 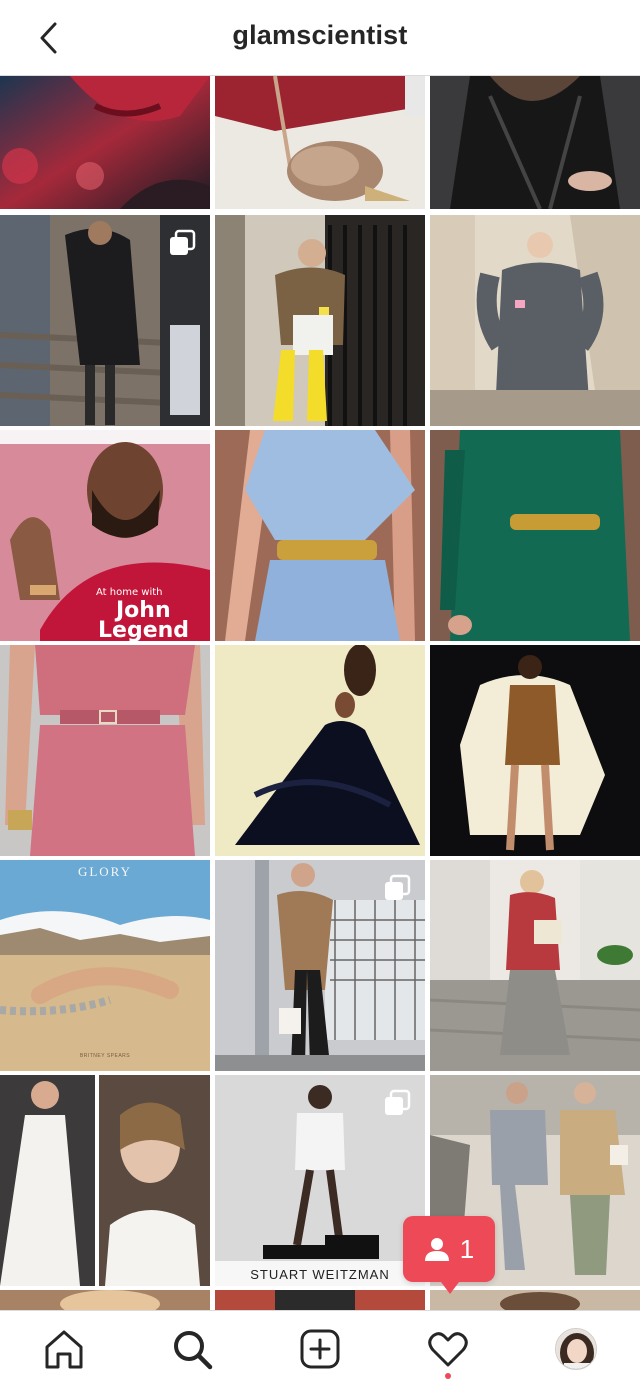 I want to click on activity-notification-bubble: 1, so click(x=449, y=1255).